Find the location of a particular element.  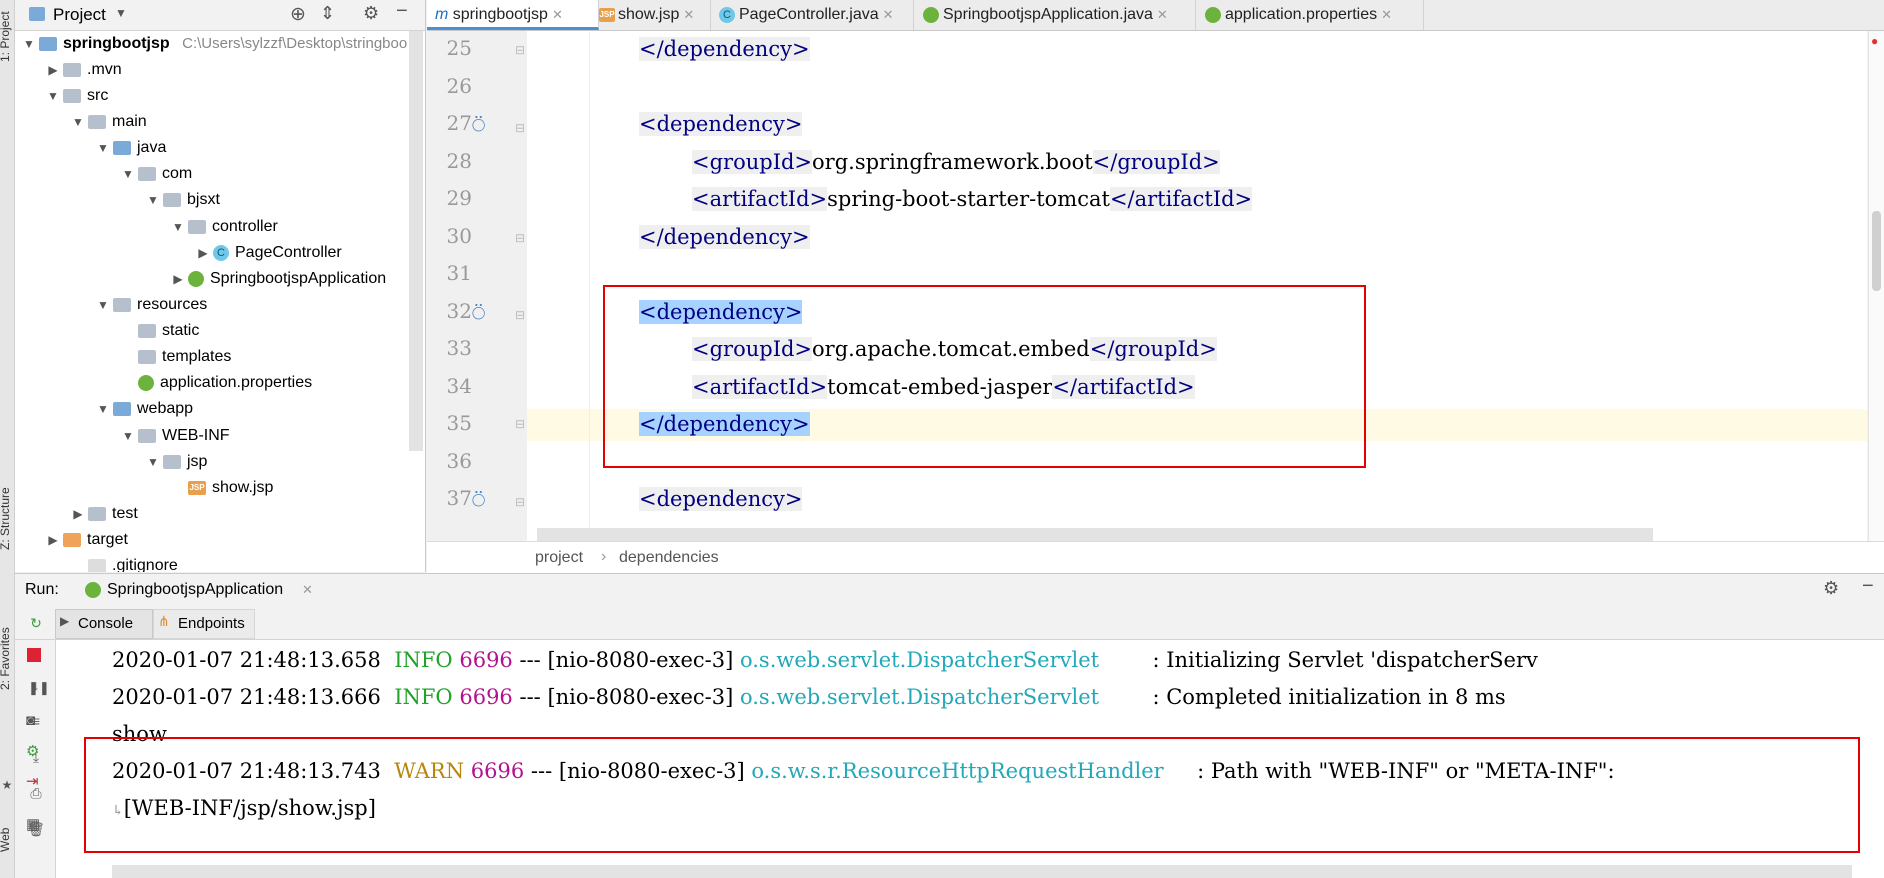

tree-node-templates: templates is located at coordinates (174, 357).